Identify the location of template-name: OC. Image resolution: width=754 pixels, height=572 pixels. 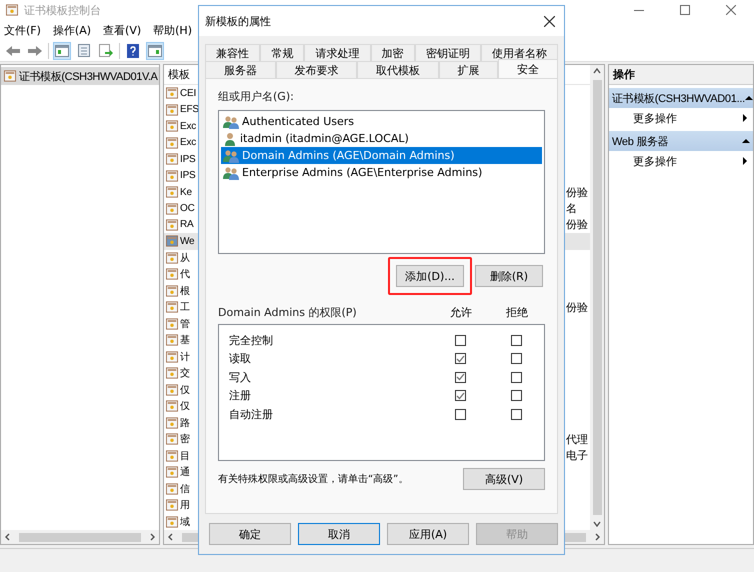
(187, 208).